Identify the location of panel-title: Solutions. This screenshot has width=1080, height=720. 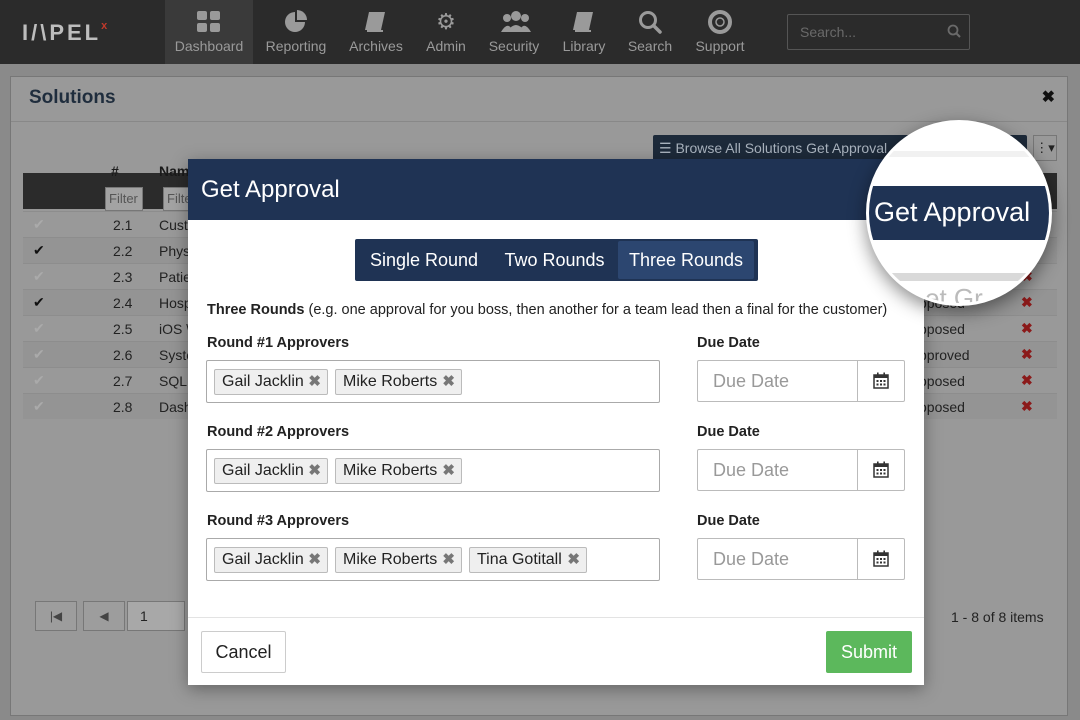
(72, 97).